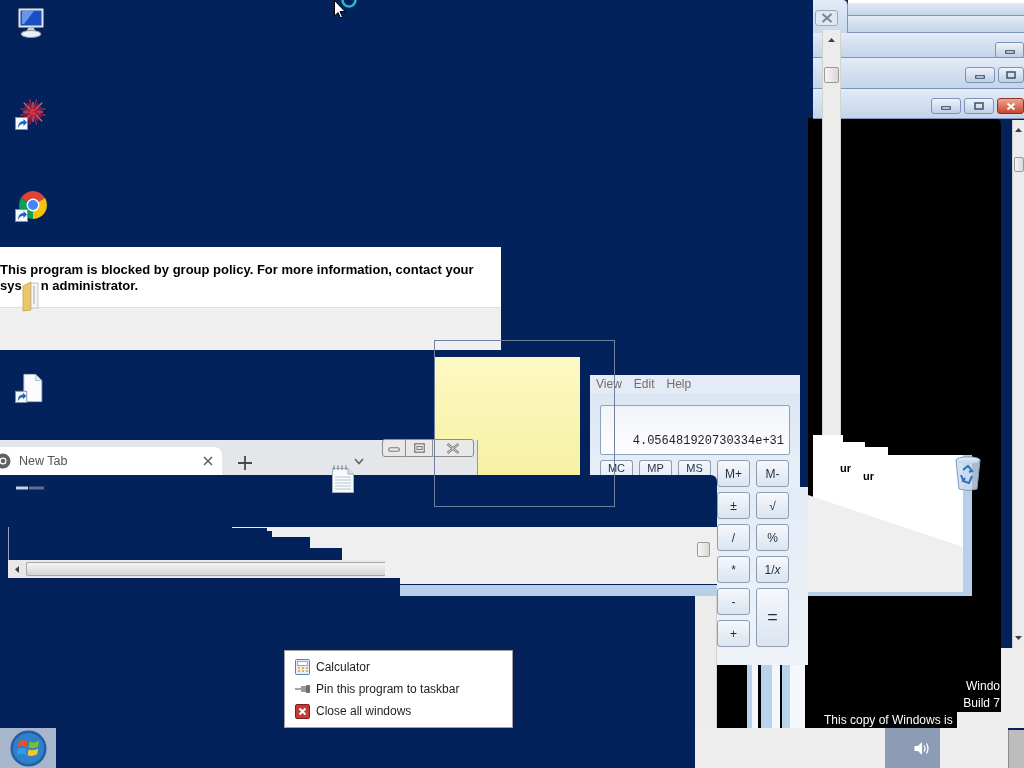 The image size is (1024, 768). Describe the element at coordinates (5, 461) in the screenshot. I see `browser-logo-icon` at that location.